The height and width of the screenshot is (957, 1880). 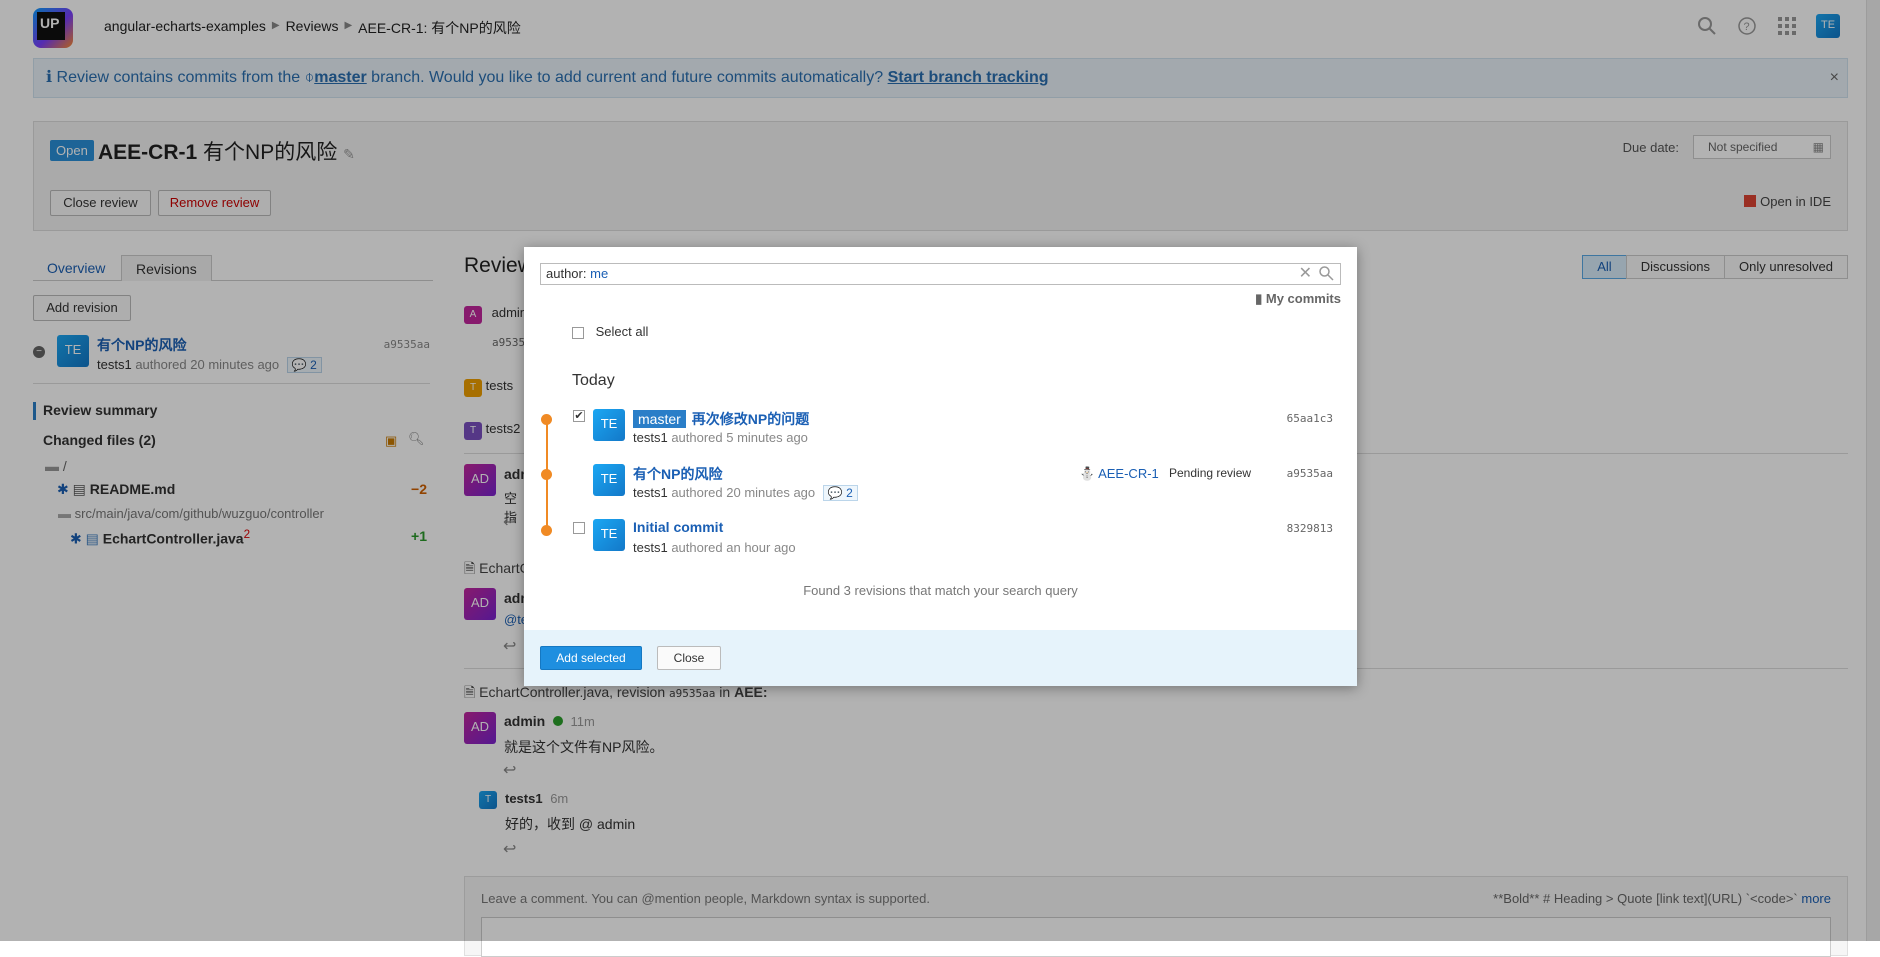 I want to click on checkbox, so click(x=578, y=332).